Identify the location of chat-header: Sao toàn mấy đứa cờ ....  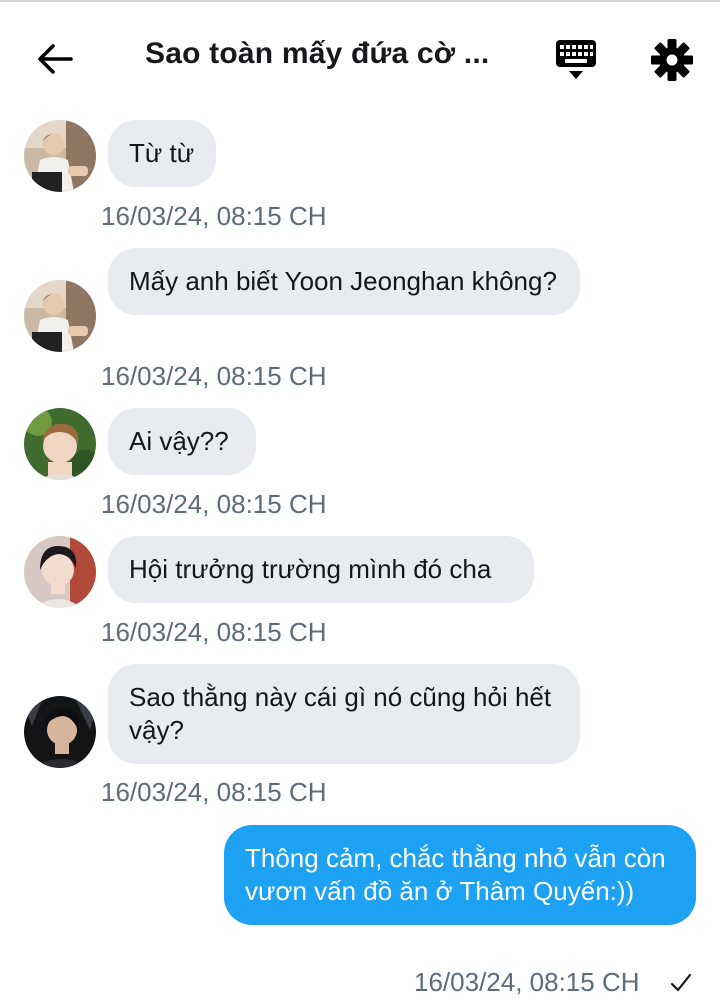
(360, 52).